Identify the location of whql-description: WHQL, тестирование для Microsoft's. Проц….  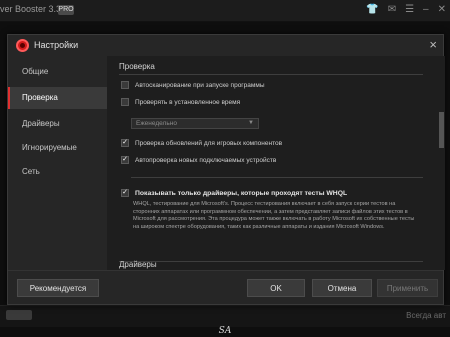
(274, 215).